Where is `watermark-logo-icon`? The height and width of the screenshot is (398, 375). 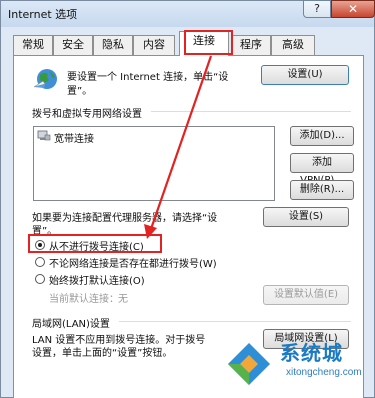
watermark-logo-icon is located at coordinates (249, 364).